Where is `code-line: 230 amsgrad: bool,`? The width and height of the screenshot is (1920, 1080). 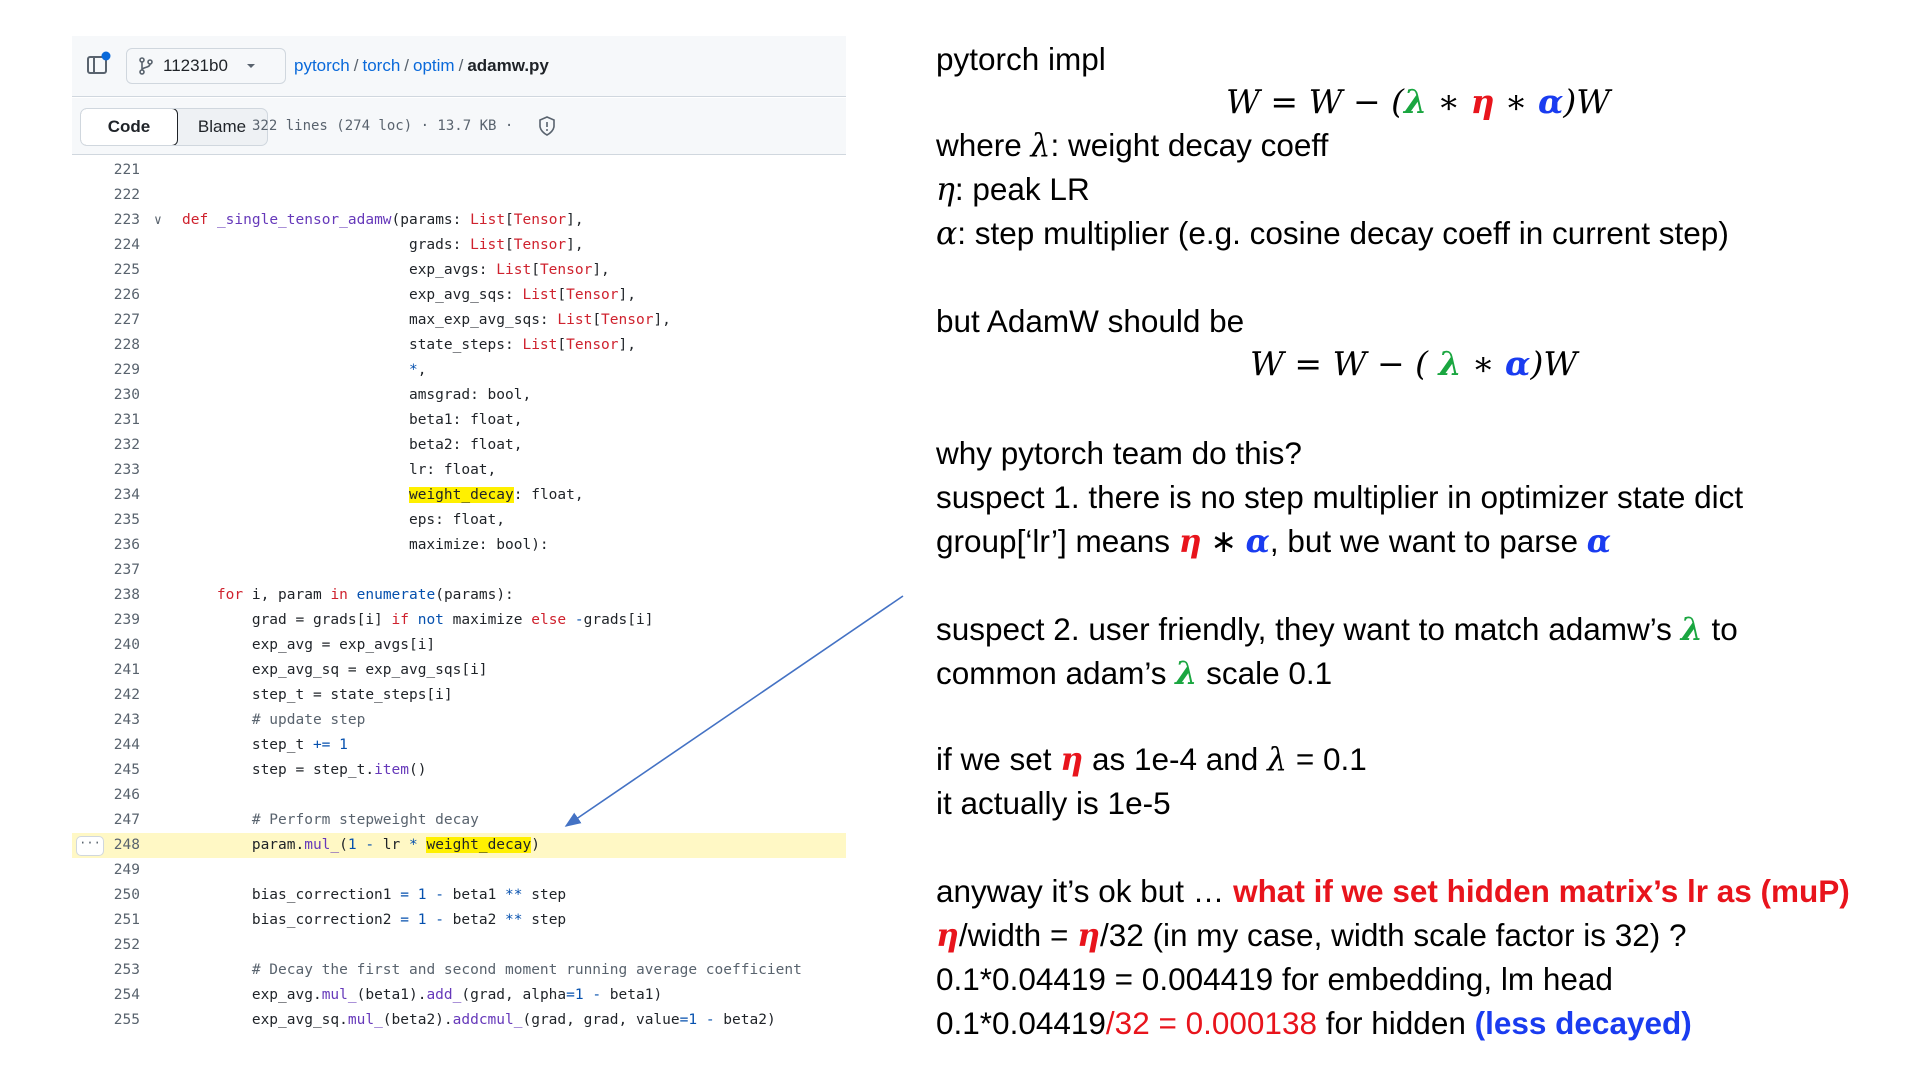
code-line: 230 amsgrad: bool, is located at coordinates (322, 395).